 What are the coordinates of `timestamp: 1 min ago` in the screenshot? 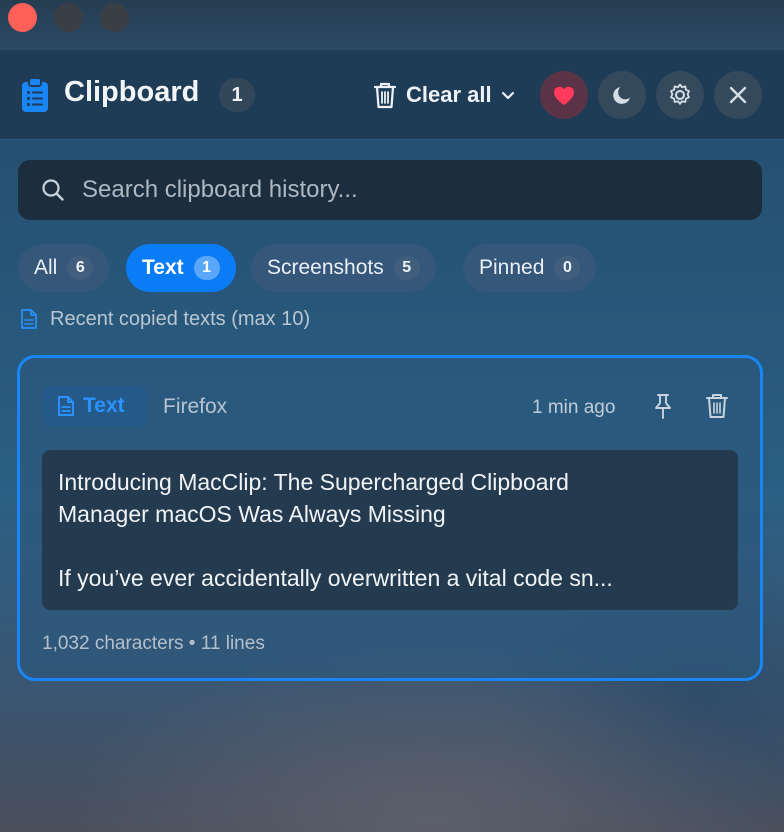 It's located at (574, 407).